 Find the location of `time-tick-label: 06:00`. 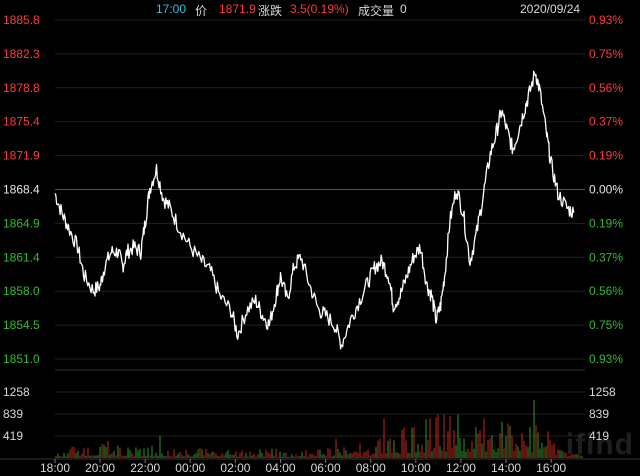

time-tick-label: 06:00 is located at coordinates (326, 468).